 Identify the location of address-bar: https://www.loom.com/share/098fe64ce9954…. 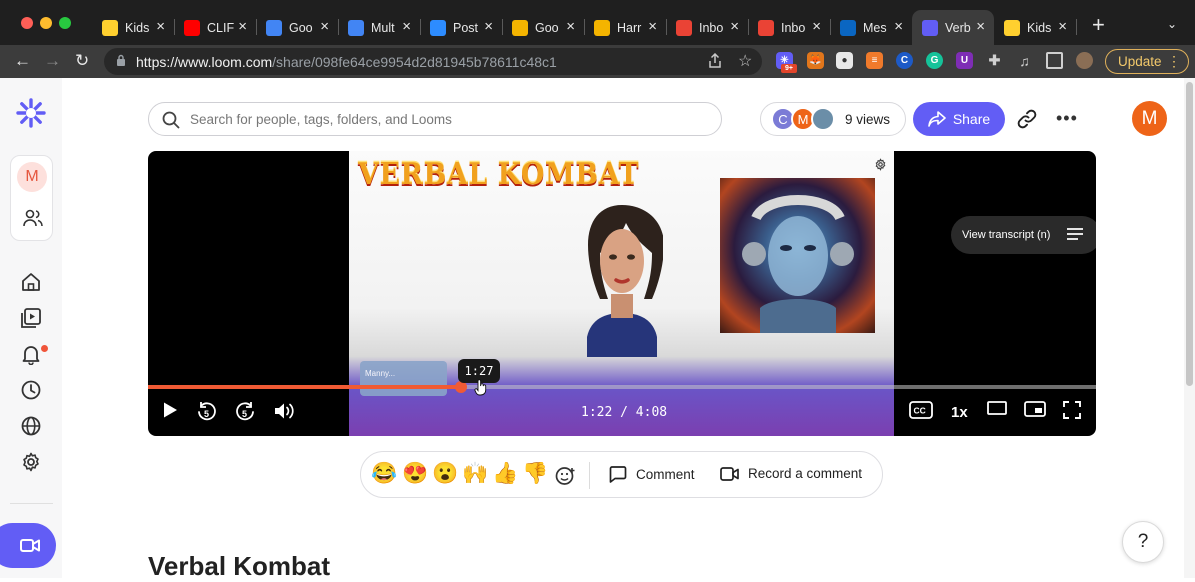
(433, 61).